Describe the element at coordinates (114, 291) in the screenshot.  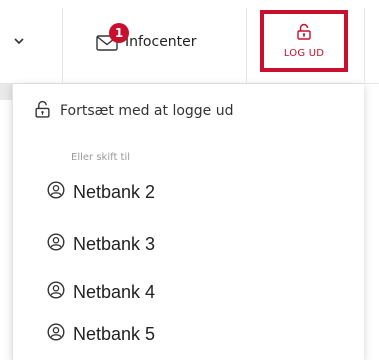
I see `account-label: Netbank 4` at that location.